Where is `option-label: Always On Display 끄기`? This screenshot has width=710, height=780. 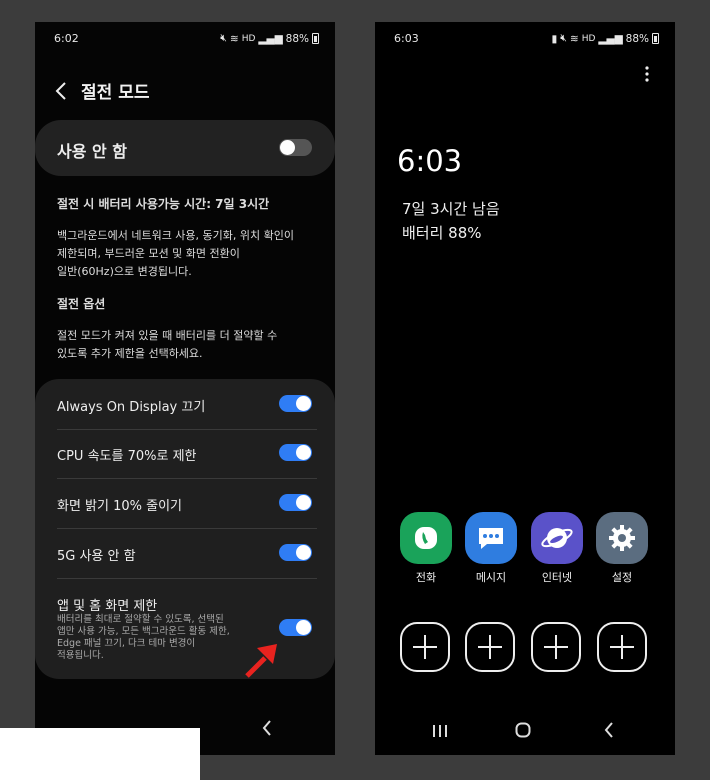
option-label: Always On Display 끄기 is located at coordinates (131, 407).